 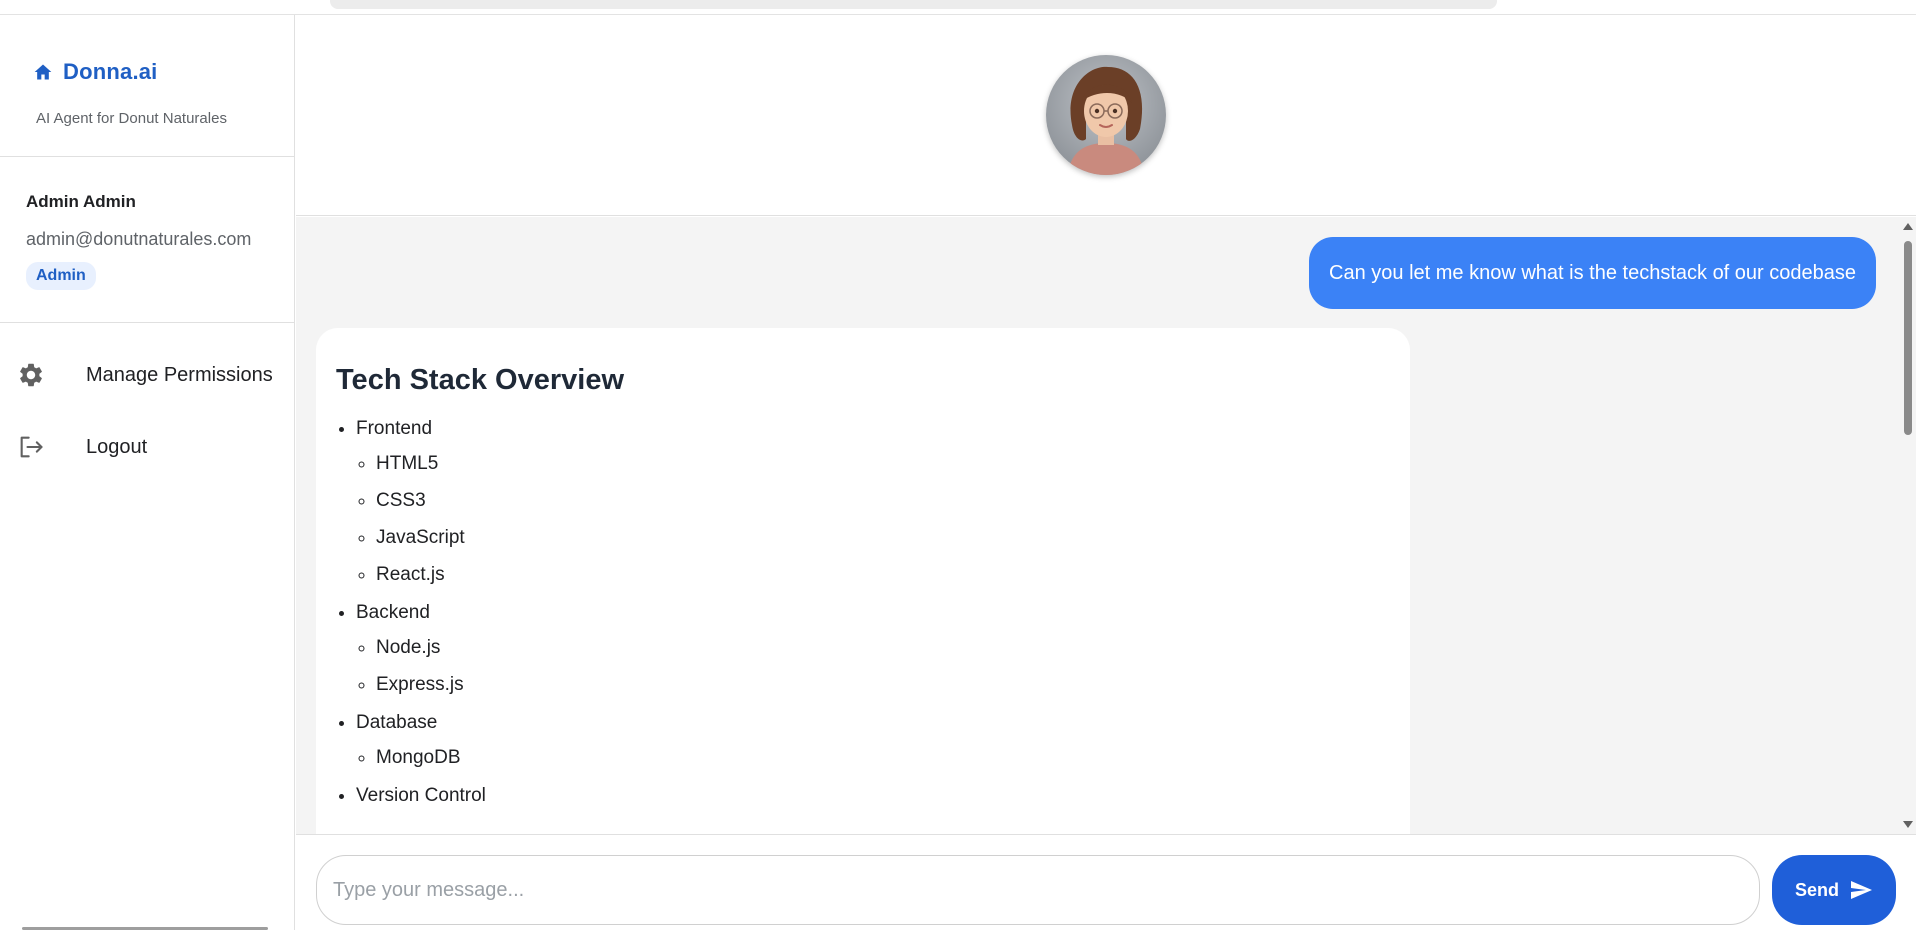 What do you see at coordinates (883, 574) in the screenshot?
I see `list-item: React.js` at bounding box center [883, 574].